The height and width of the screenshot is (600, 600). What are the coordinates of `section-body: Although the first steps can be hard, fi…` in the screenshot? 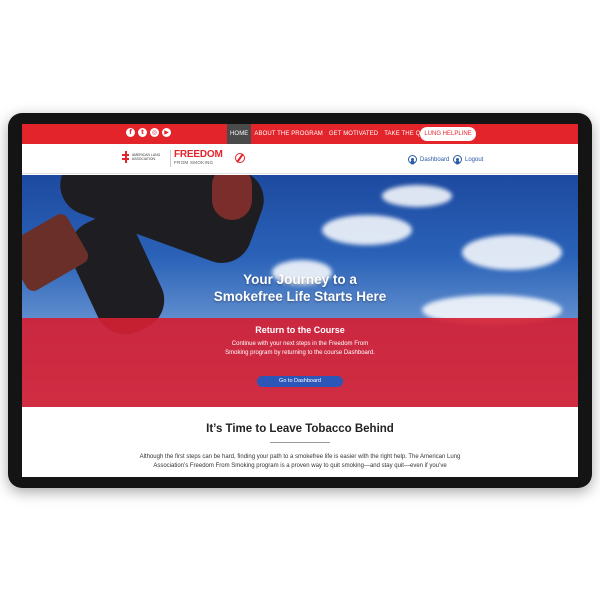 It's located at (300, 461).